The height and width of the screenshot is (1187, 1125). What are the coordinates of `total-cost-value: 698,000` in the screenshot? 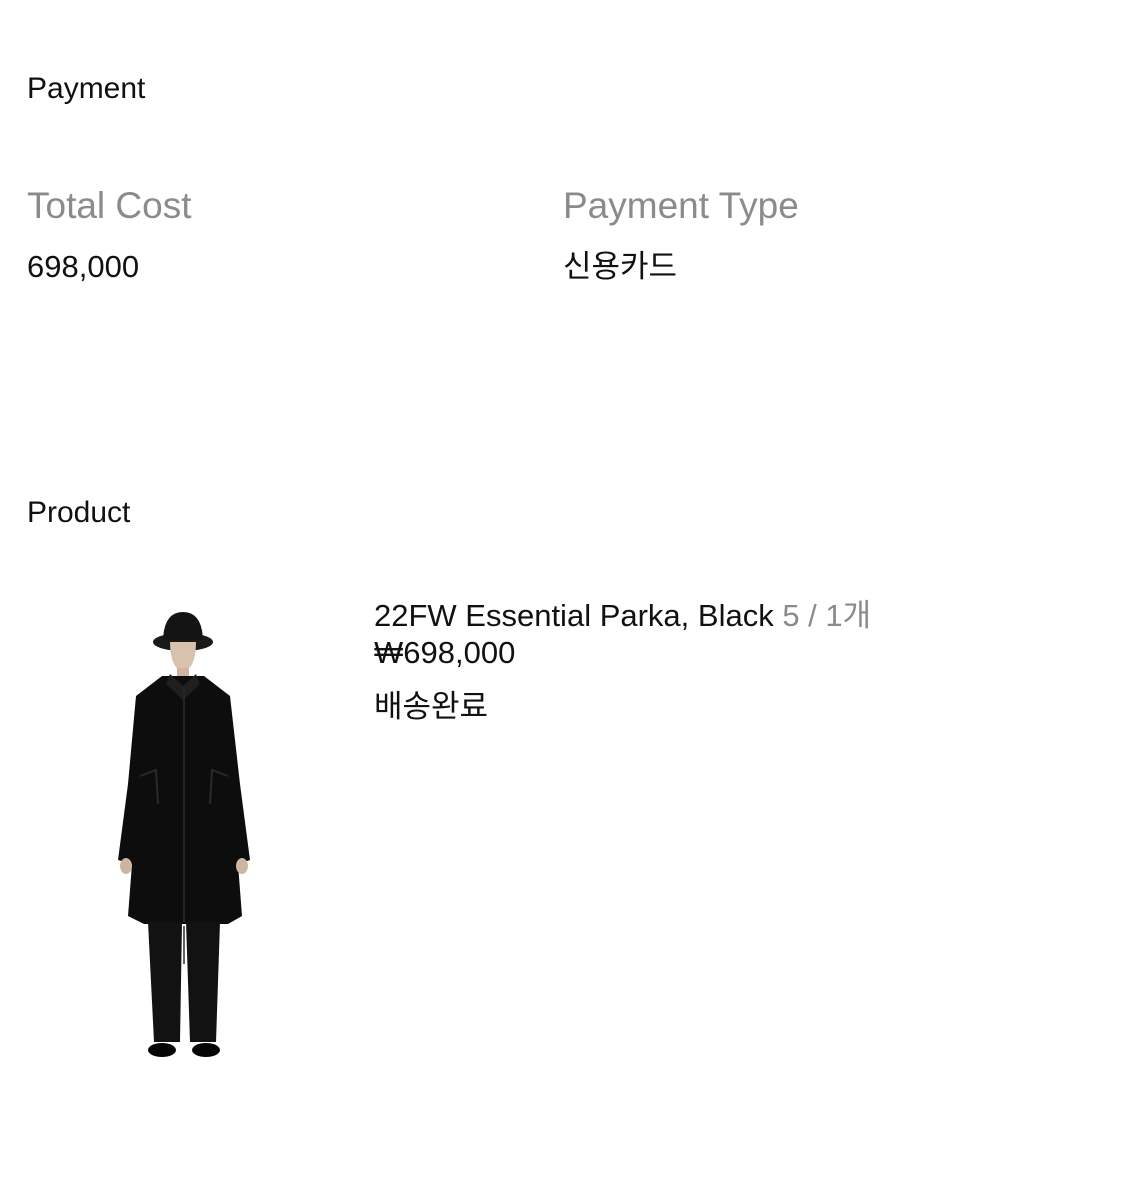 It's located at (83, 266).